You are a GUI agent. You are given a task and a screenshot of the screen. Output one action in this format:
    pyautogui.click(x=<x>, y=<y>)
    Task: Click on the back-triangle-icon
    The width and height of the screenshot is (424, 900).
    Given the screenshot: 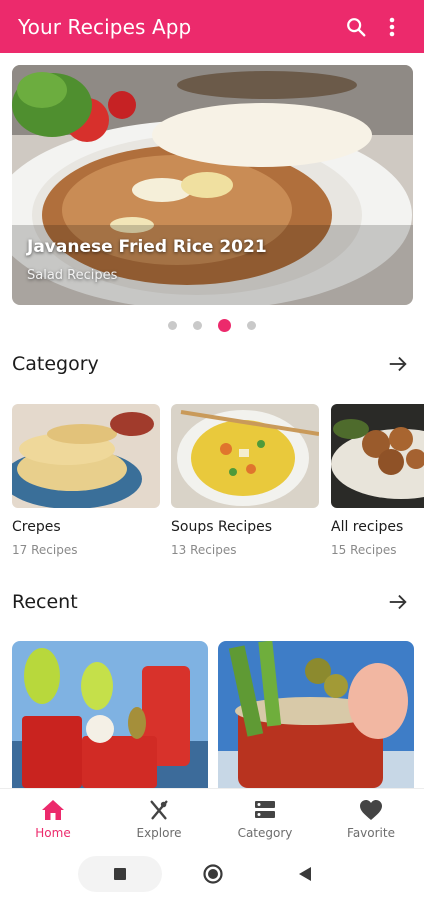 What is the action you would take?
    pyautogui.click(x=305, y=874)
    